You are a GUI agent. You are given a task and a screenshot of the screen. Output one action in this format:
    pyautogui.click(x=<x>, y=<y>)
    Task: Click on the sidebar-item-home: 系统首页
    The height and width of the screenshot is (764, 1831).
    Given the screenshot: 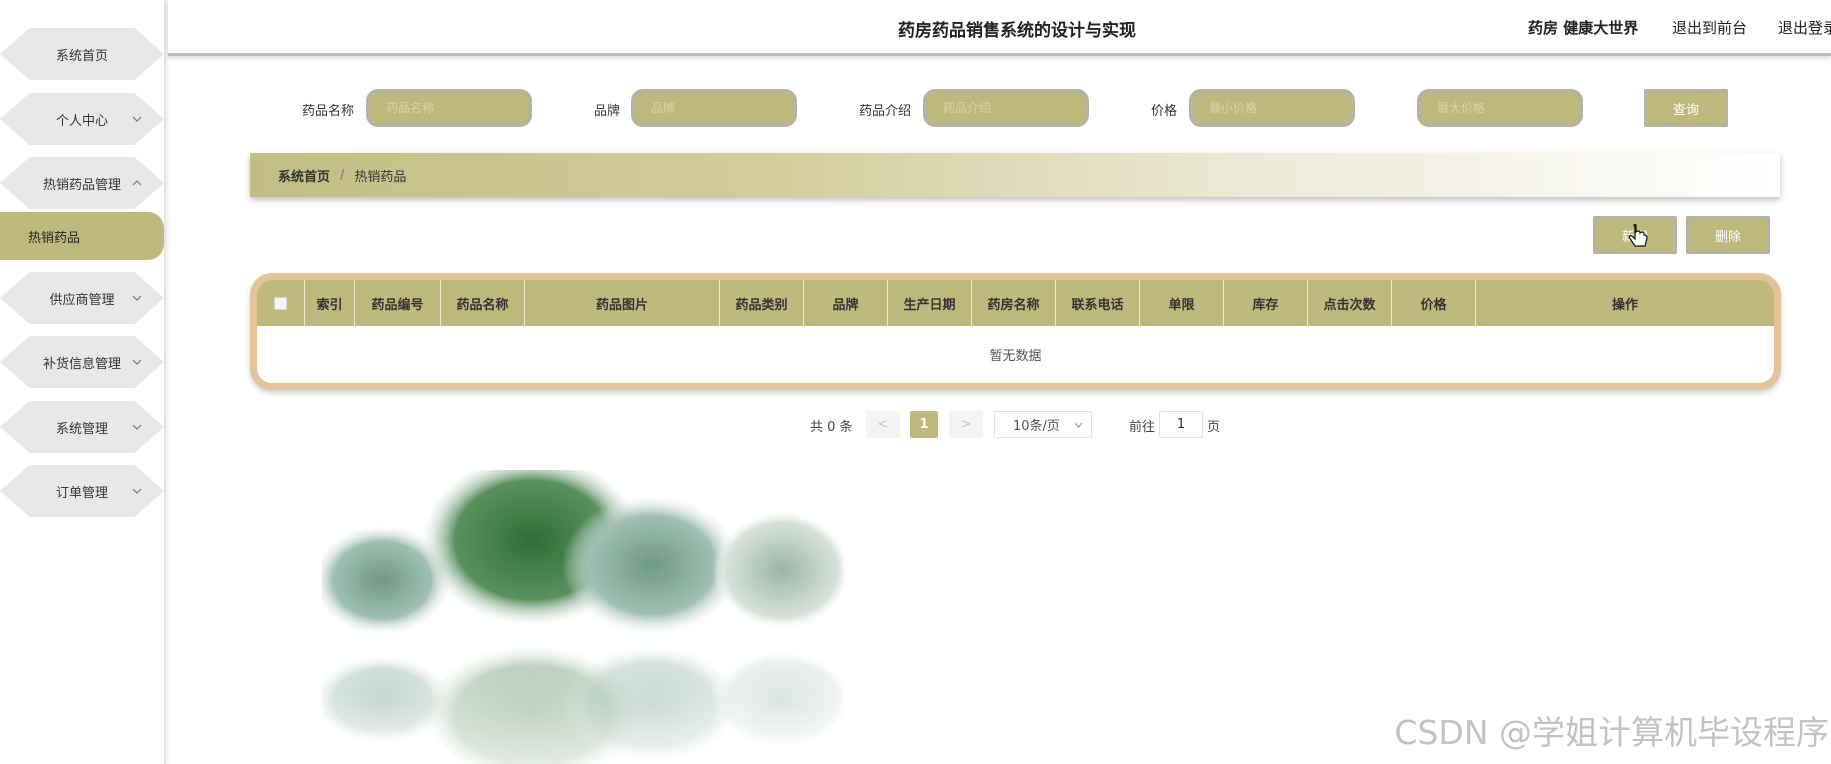 What is the action you would take?
    pyautogui.click(x=82, y=54)
    